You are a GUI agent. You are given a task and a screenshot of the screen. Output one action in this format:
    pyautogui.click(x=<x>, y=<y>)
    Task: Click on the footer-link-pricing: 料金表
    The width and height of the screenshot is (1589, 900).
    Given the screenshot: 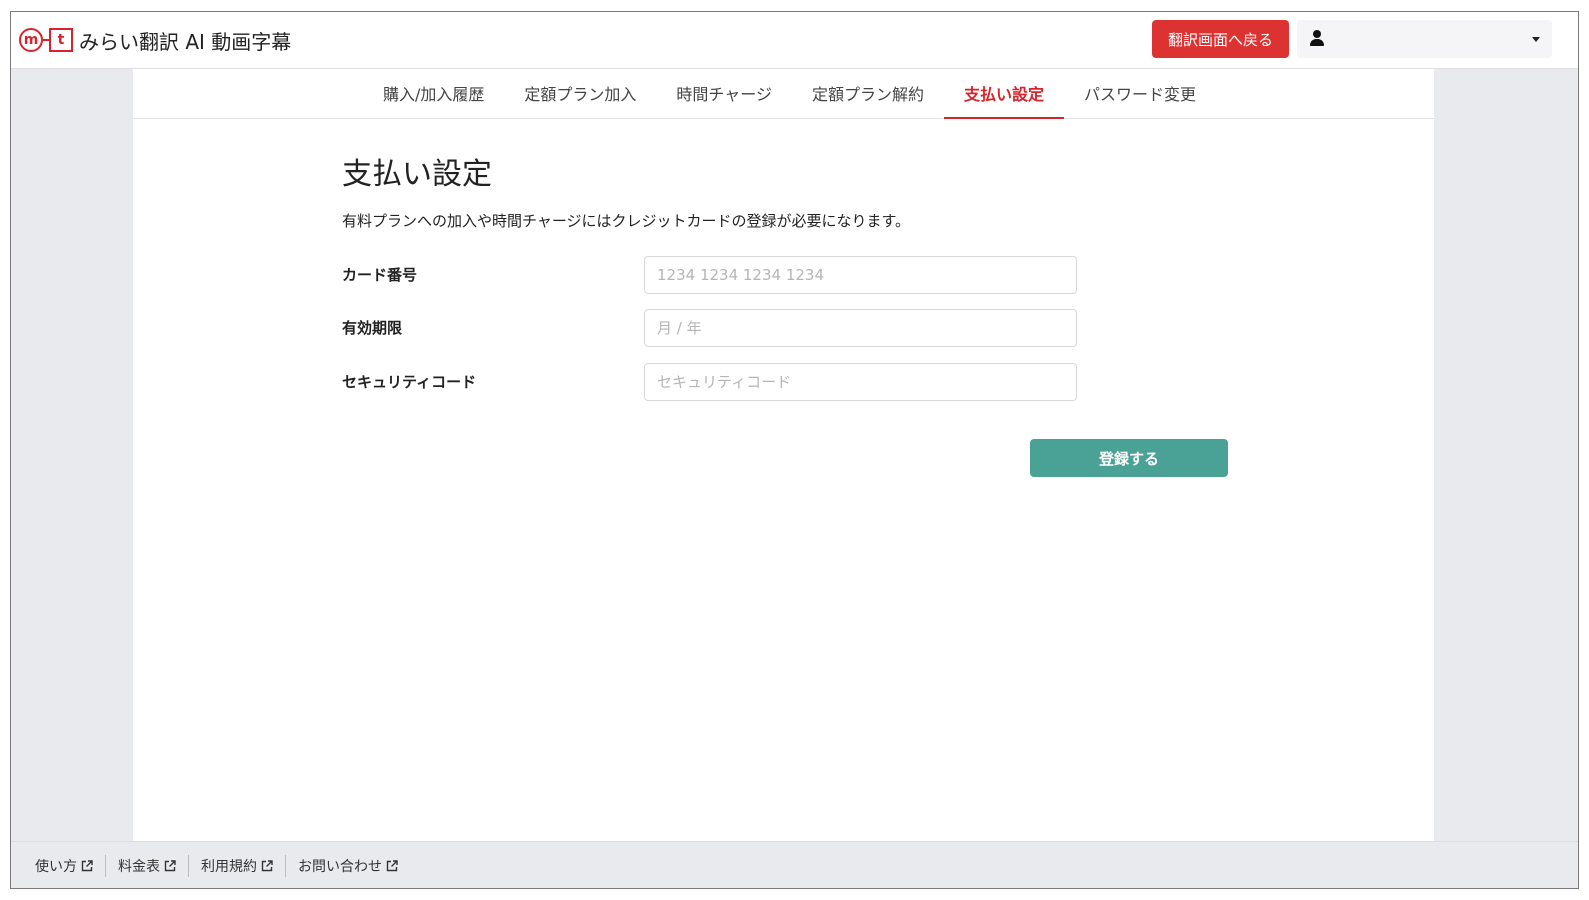 What is the action you would take?
    pyautogui.click(x=147, y=866)
    